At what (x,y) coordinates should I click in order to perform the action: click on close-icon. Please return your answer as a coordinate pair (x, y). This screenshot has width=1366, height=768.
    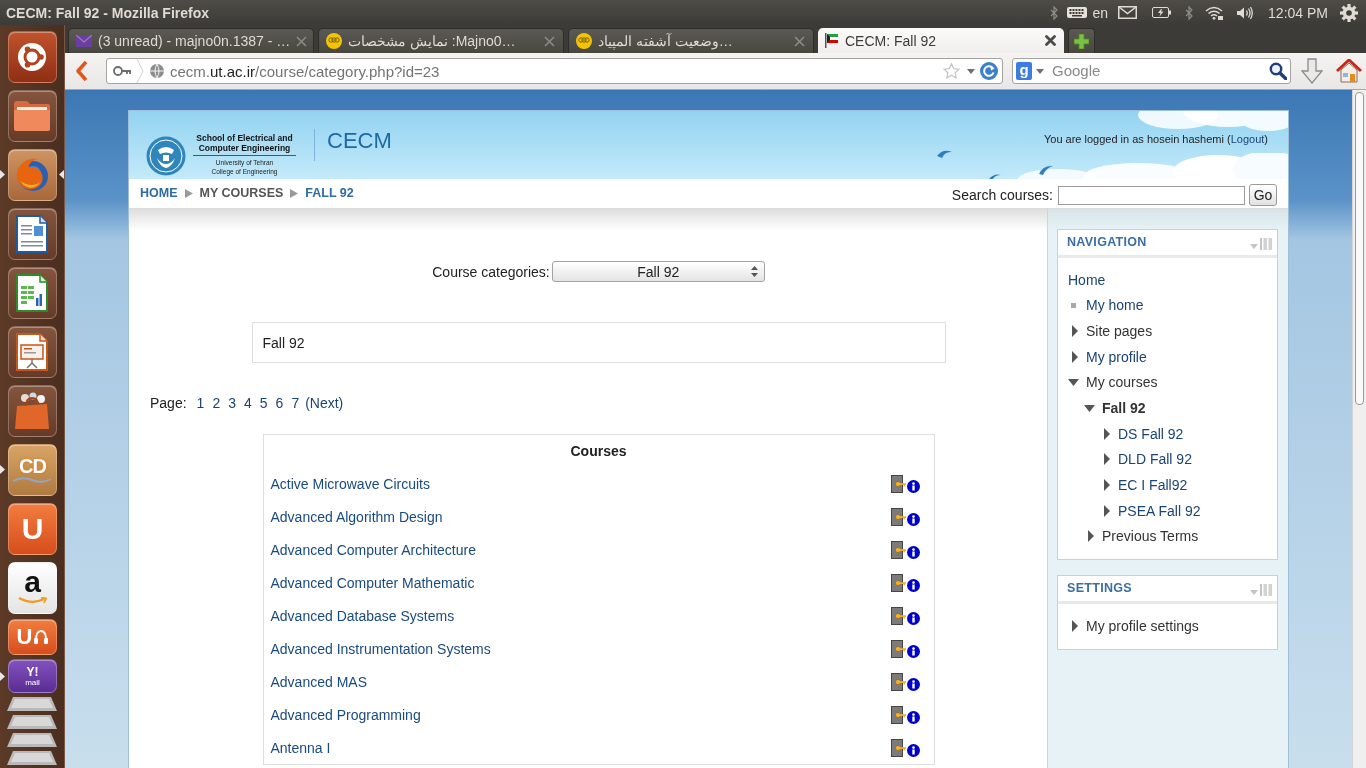
    Looking at the image, I should click on (1050, 40).